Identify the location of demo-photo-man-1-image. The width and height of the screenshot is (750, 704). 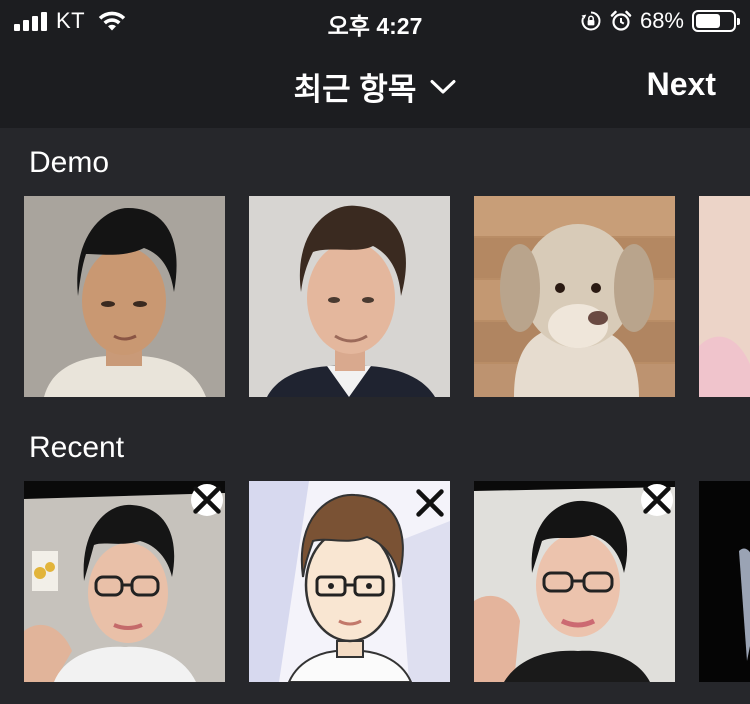
(124, 296).